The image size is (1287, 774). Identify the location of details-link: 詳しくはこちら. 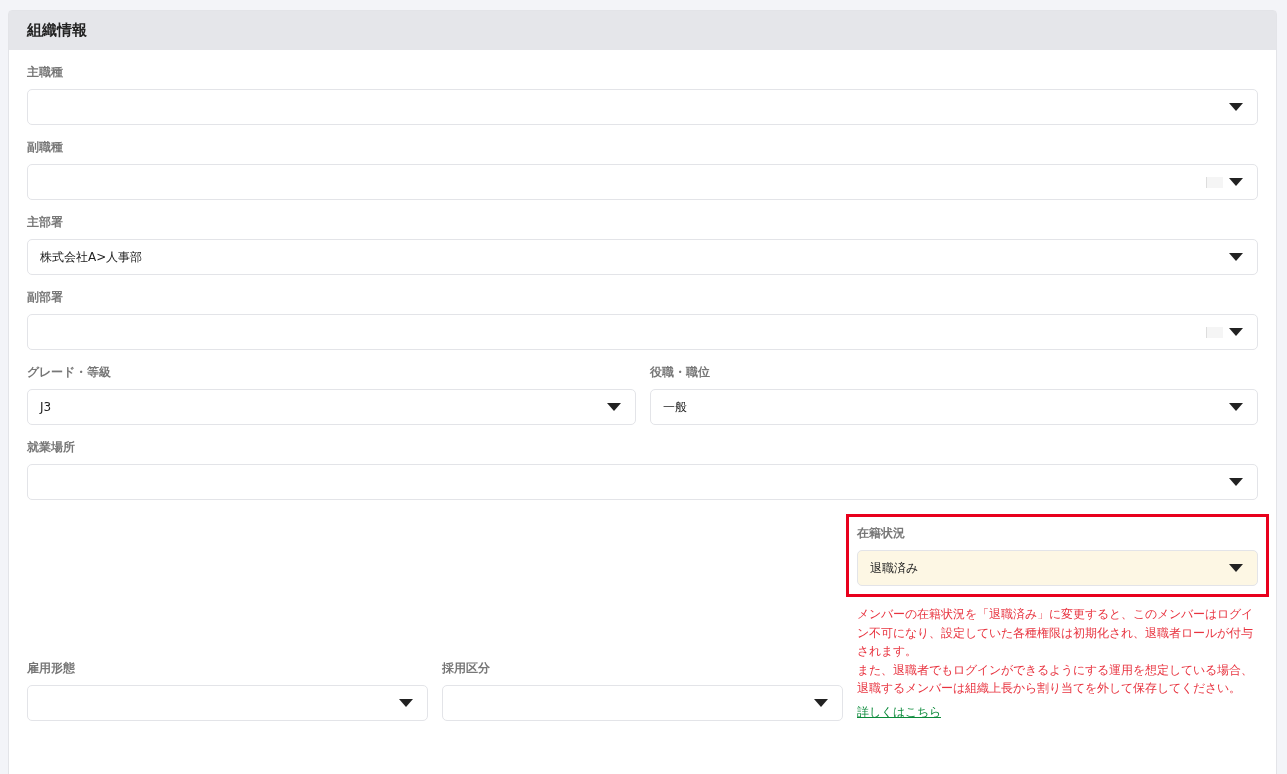
(899, 712).